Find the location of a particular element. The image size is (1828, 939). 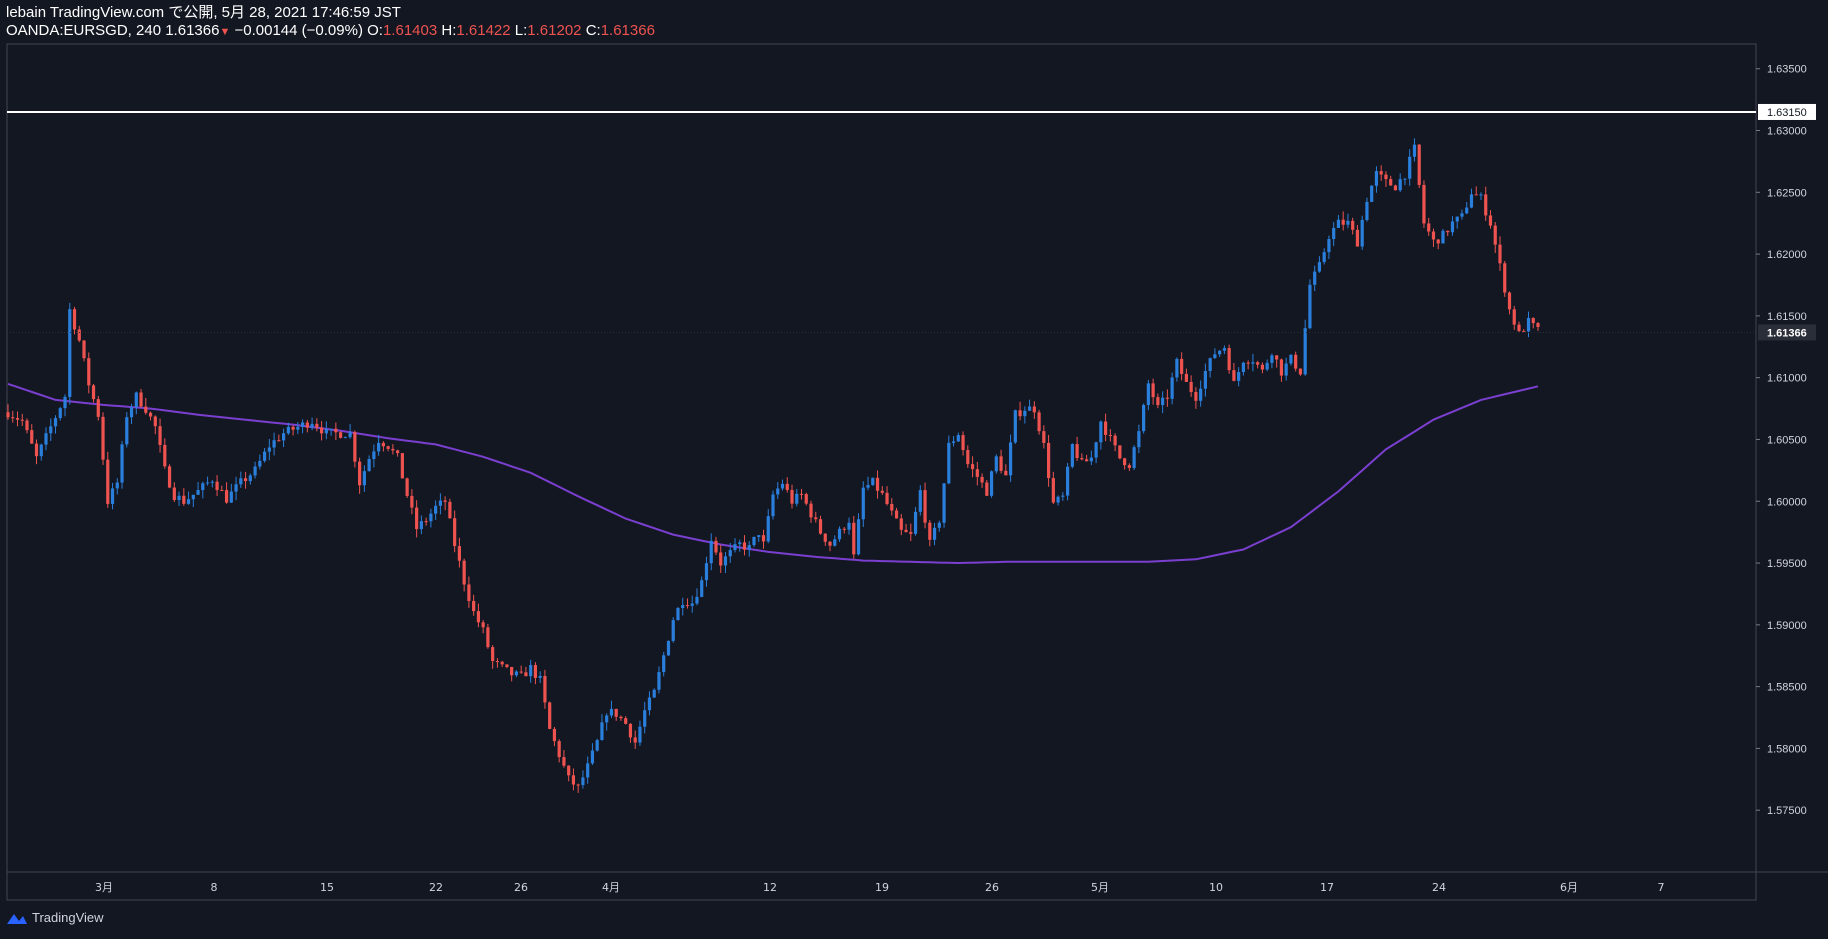

time-axis: 3月 8 15 22 26 4月 12 19 26 5月 10 17 24 6月 7 is located at coordinates (880, 887).